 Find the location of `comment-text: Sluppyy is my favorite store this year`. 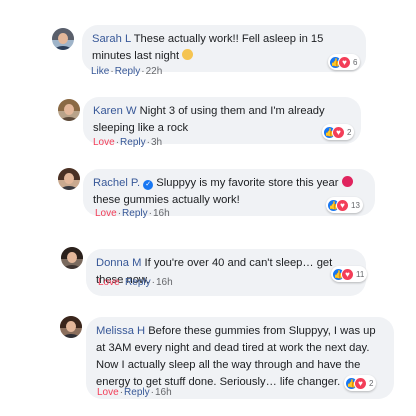

comment-text: Sluppyy is my favorite store this year is located at coordinates (247, 183).